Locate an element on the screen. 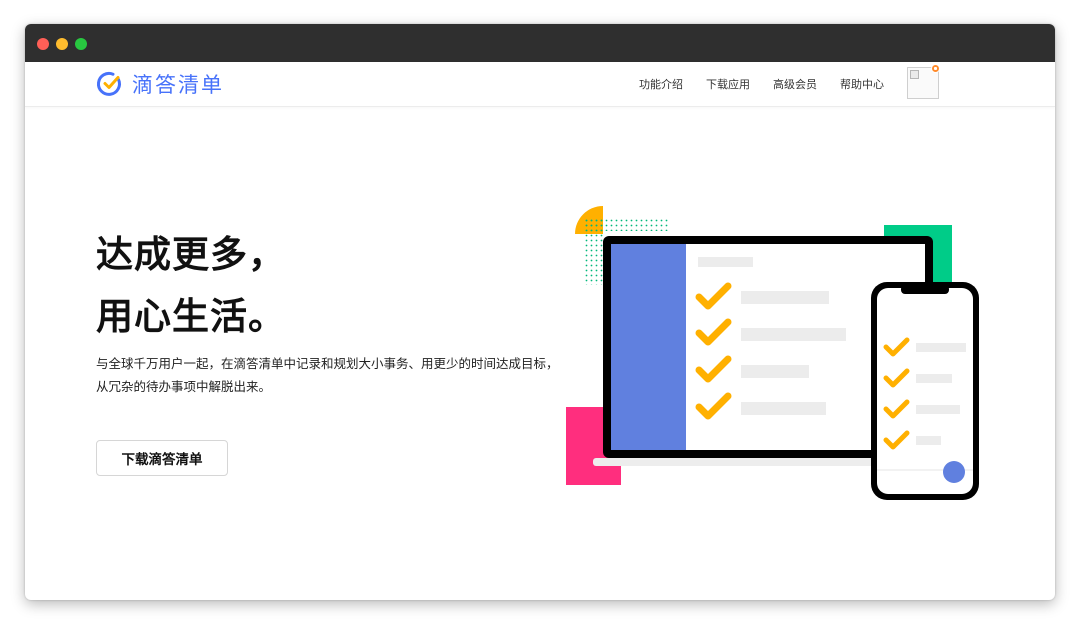 The height and width of the screenshot is (625, 1080). brand-name: 滴答清单 is located at coordinates (178, 85).